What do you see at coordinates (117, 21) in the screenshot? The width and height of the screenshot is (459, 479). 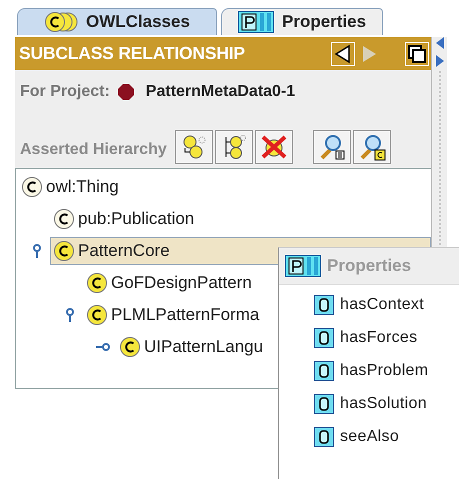 I see `tab: OWLClasses` at bounding box center [117, 21].